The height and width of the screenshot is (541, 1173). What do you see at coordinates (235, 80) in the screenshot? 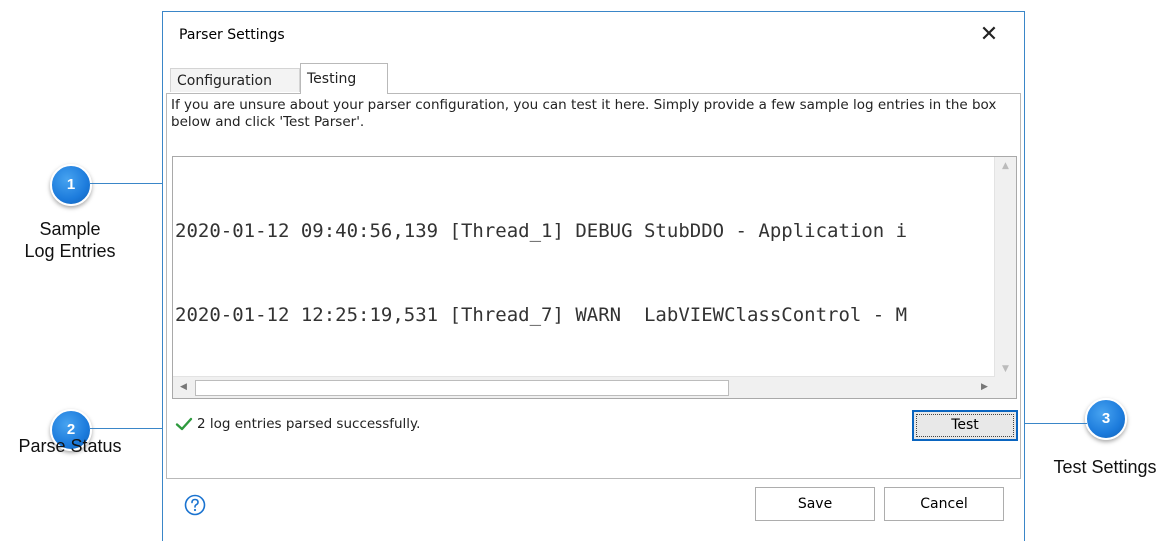
I see `tab-configuration: Configuration` at bounding box center [235, 80].